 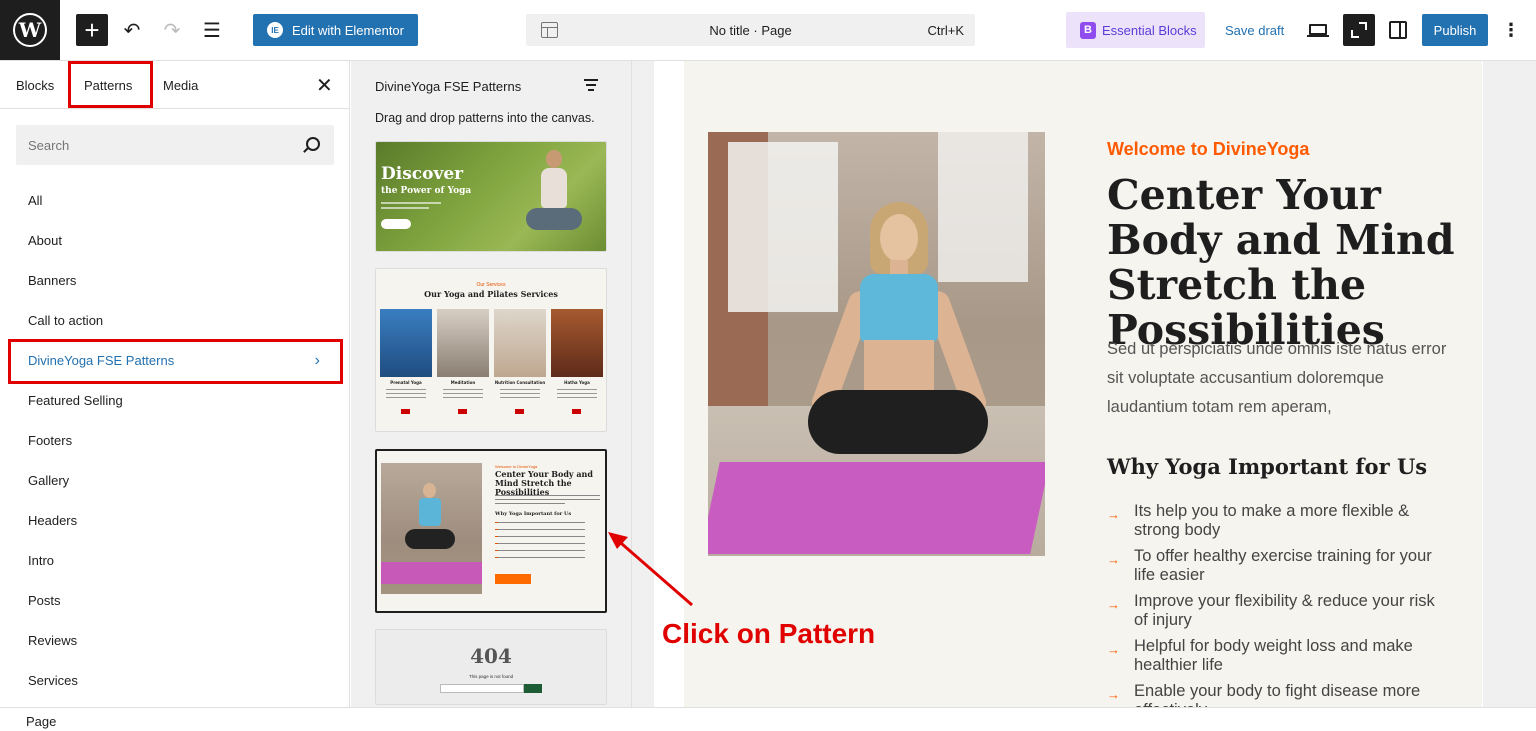 What do you see at coordinates (175, 361) in the screenshot?
I see `category-highlight-box` at bounding box center [175, 361].